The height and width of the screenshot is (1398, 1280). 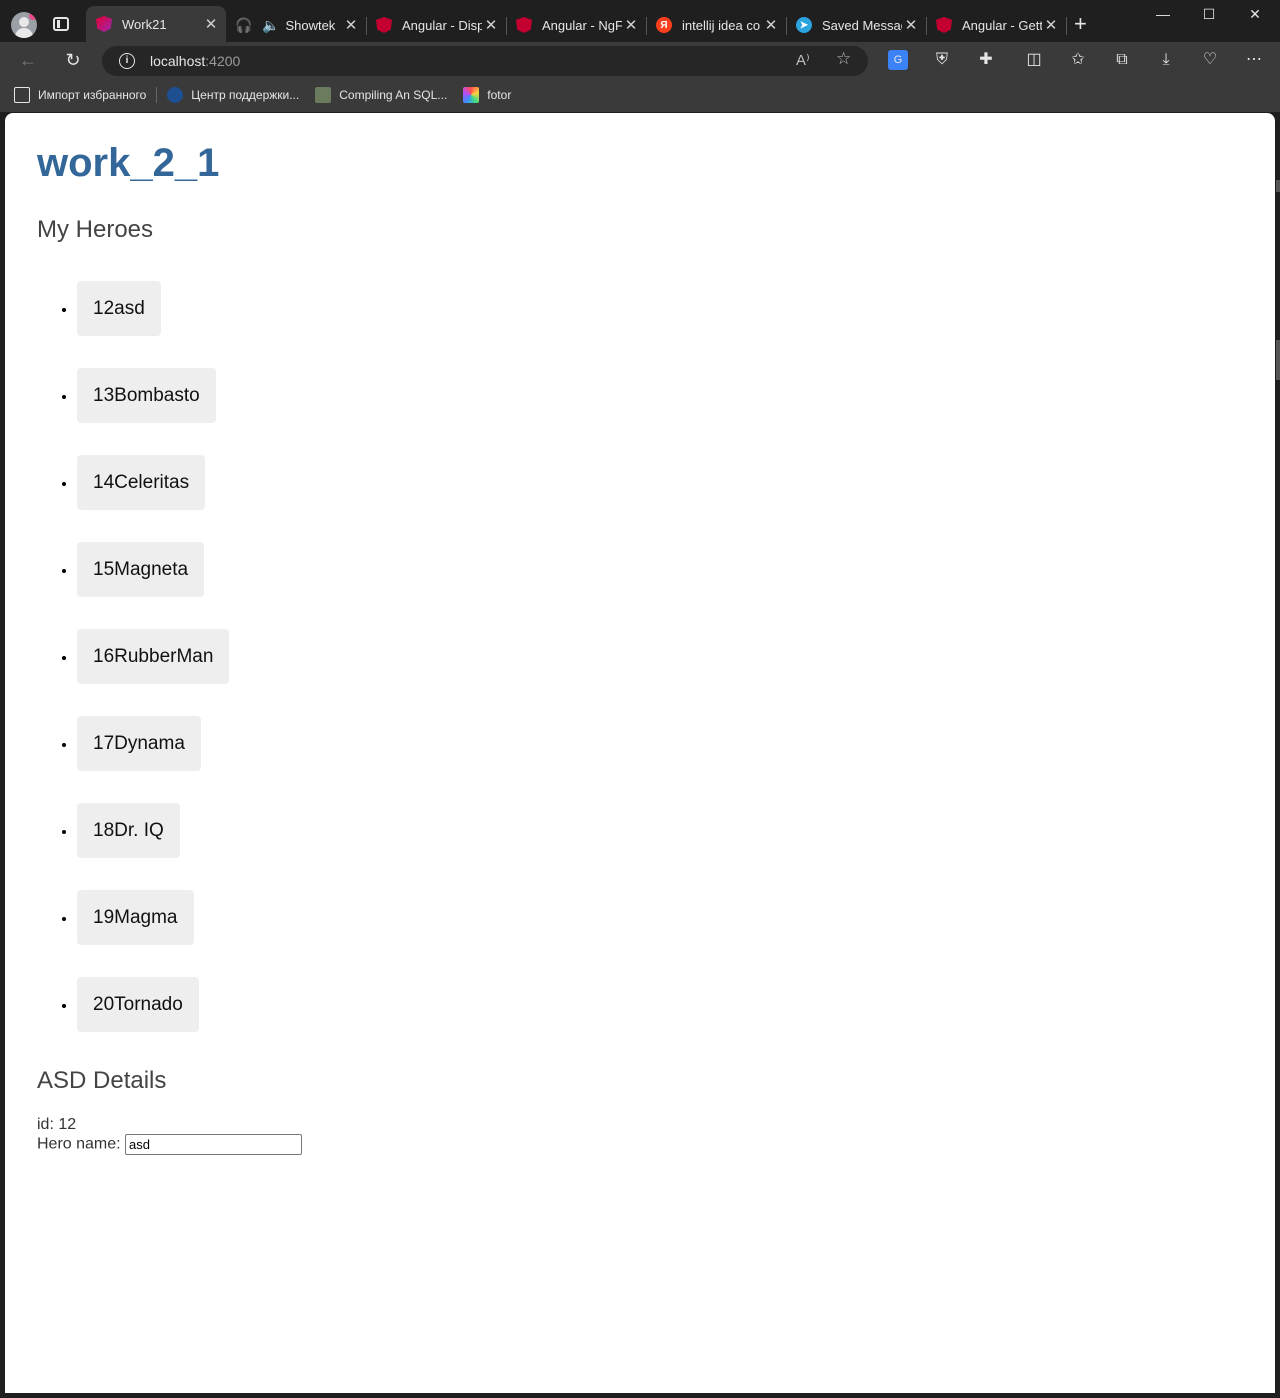 What do you see at coordinates (310, 25) in the screenshot?
I see `tab-title: Showtek` at bounding box center [310, 25].